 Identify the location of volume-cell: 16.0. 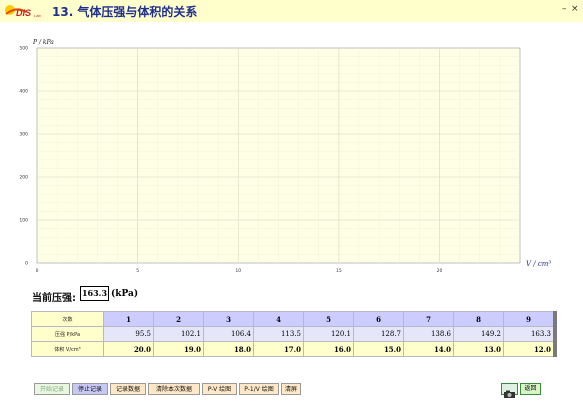
(328, 349).